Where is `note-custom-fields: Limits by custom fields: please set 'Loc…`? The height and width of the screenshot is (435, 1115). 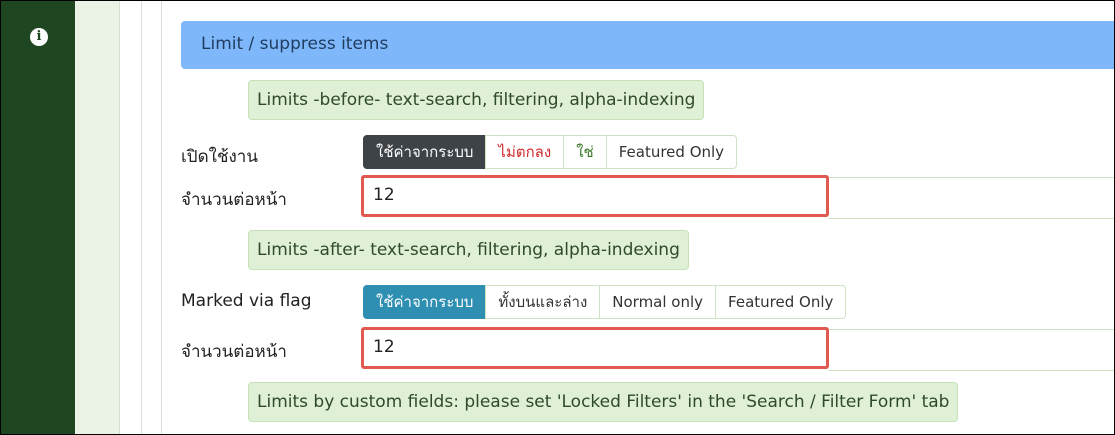
note-custom-fields: Limits by custom fields: please set 'Loc… is located at coordinates (603, 402).